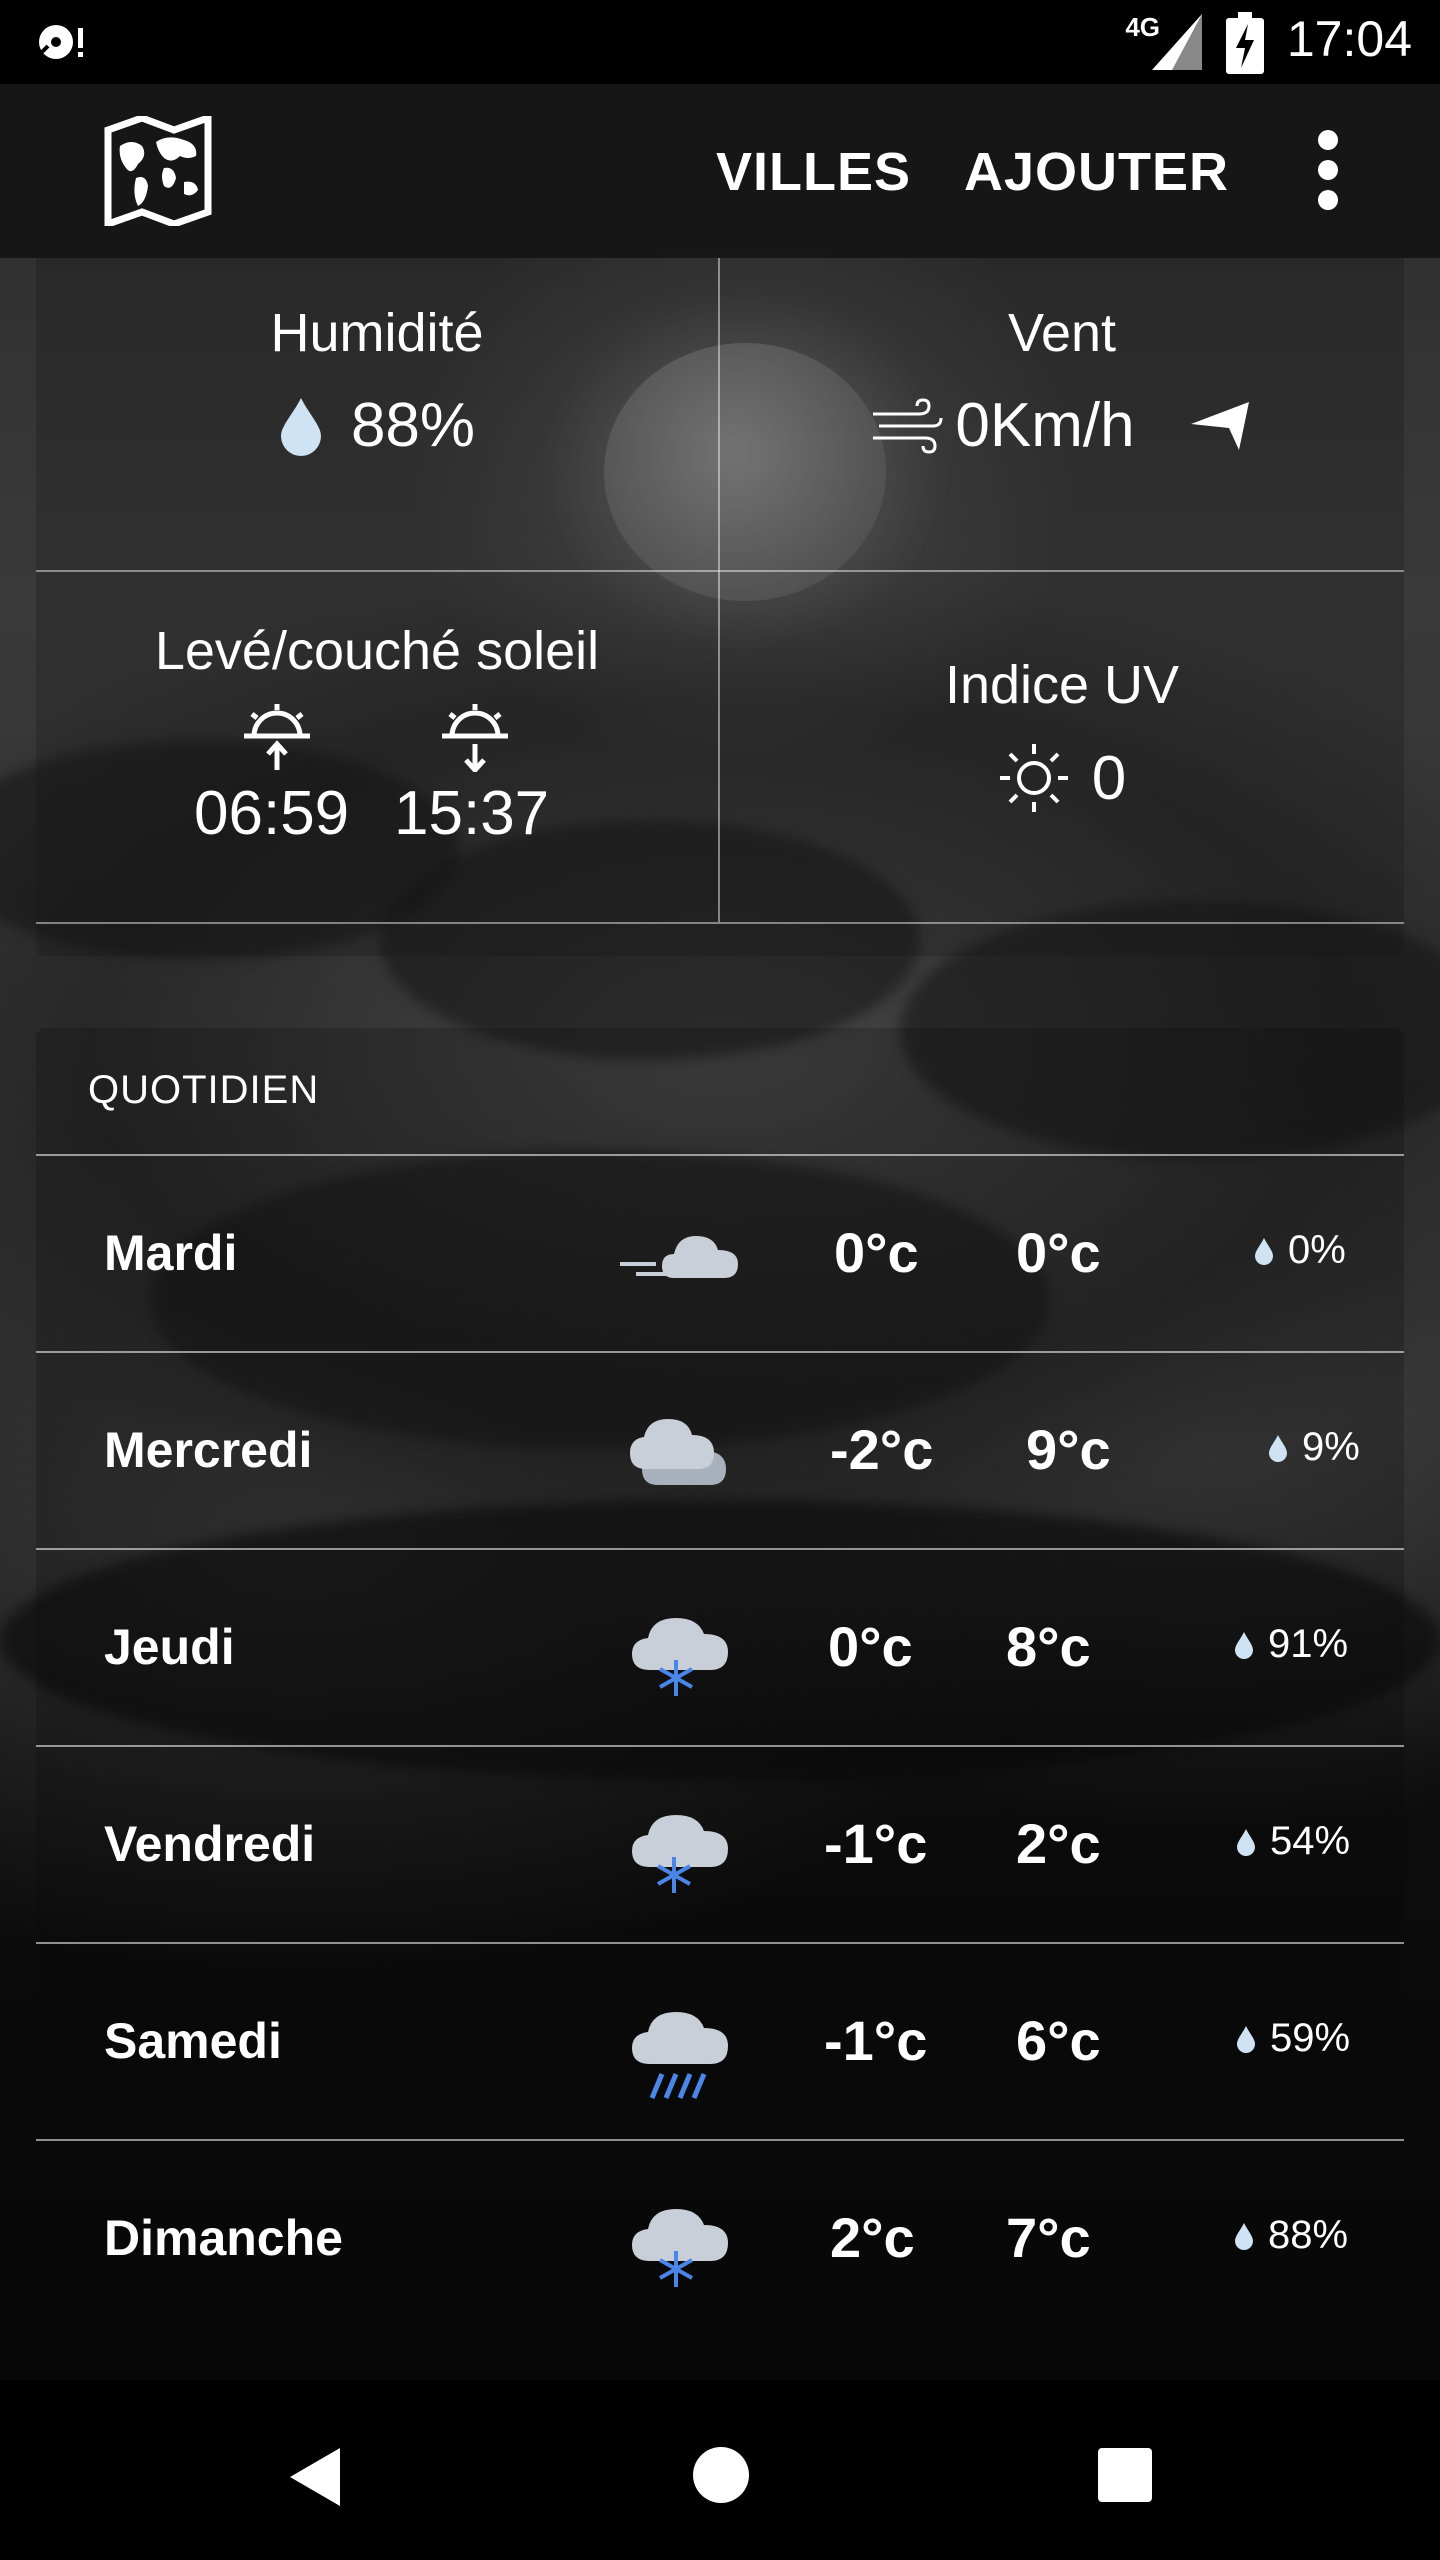 This screenshot has height=2560, width=1440. I want to click on precipitation-value: 0%, so click(1317, 1250).